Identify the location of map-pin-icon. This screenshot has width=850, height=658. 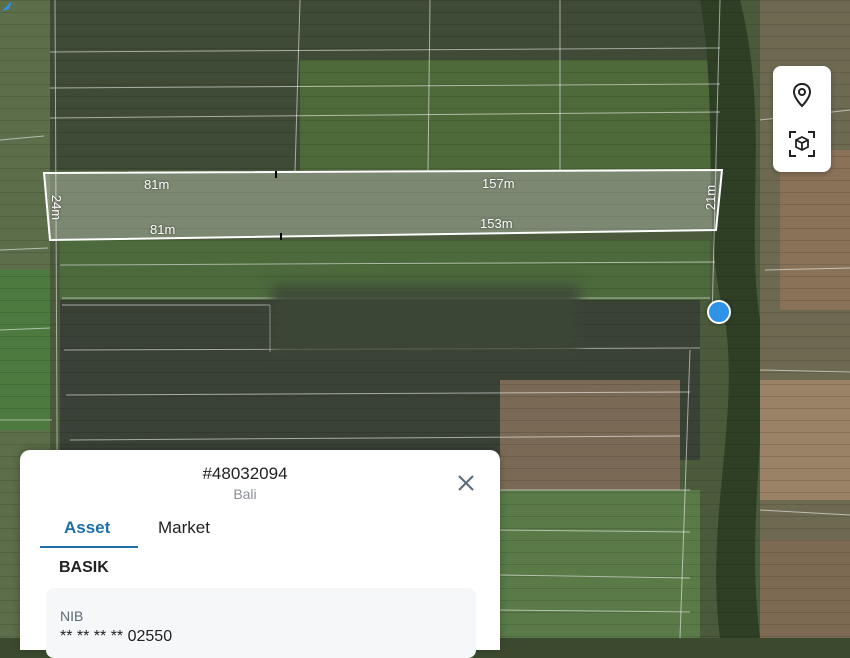
(802, 95).